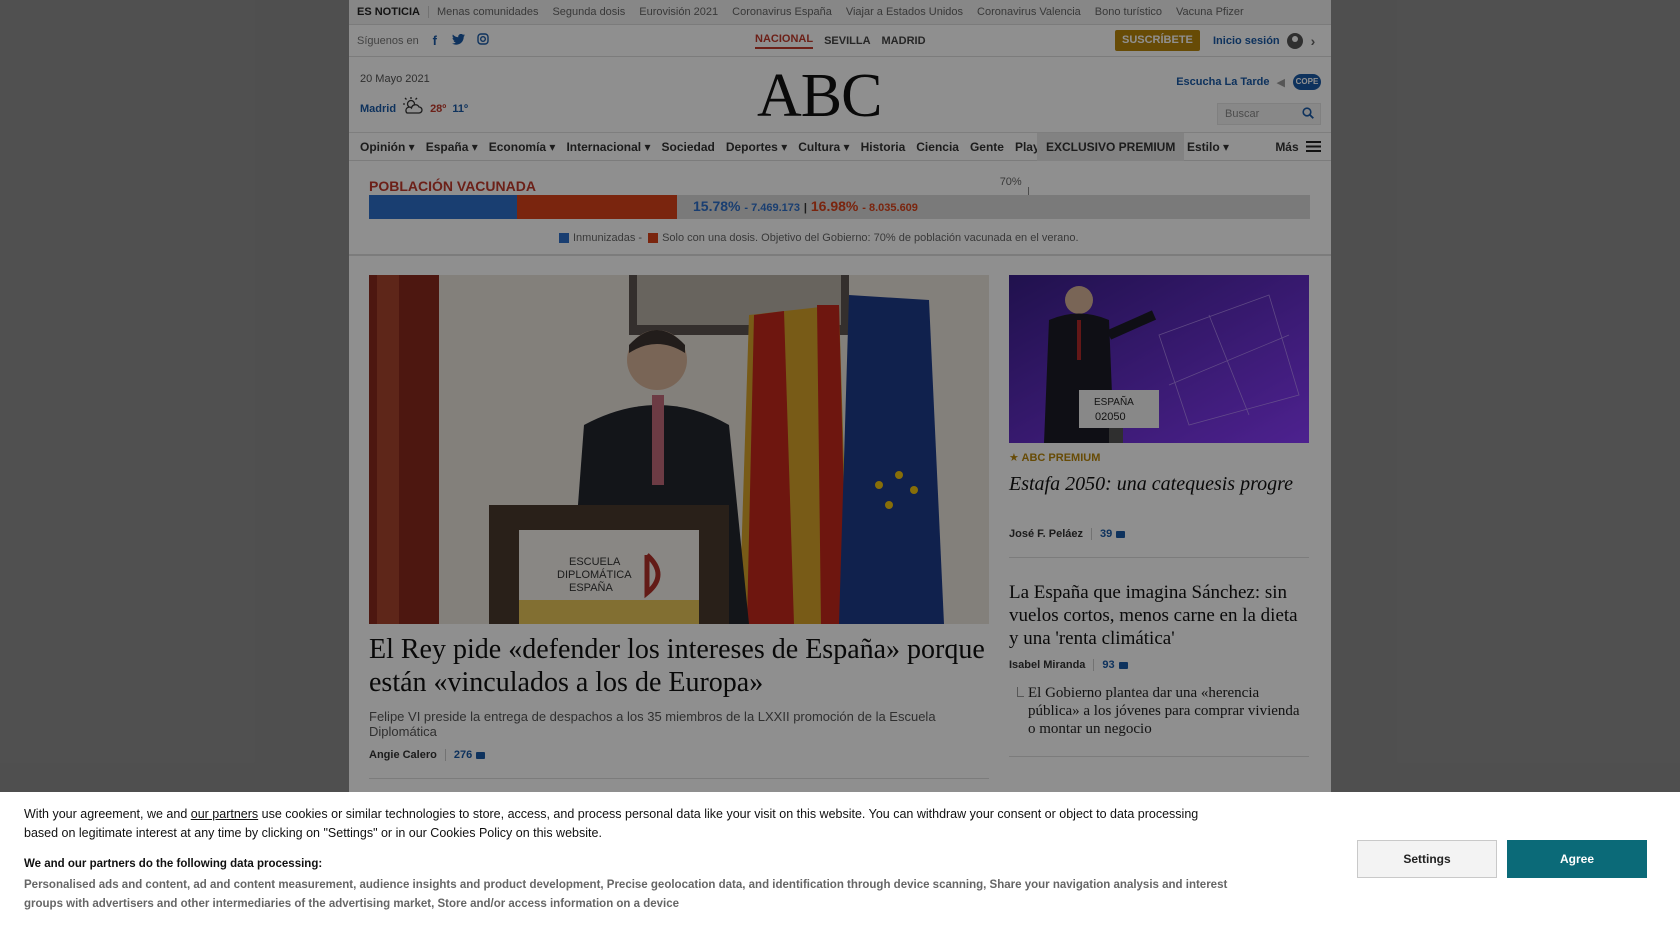 The image size is (1680, 927). Describe the element at coordinates (1242, 114) in the screenshot. I see `search-placeholder: Buscar` at that location.